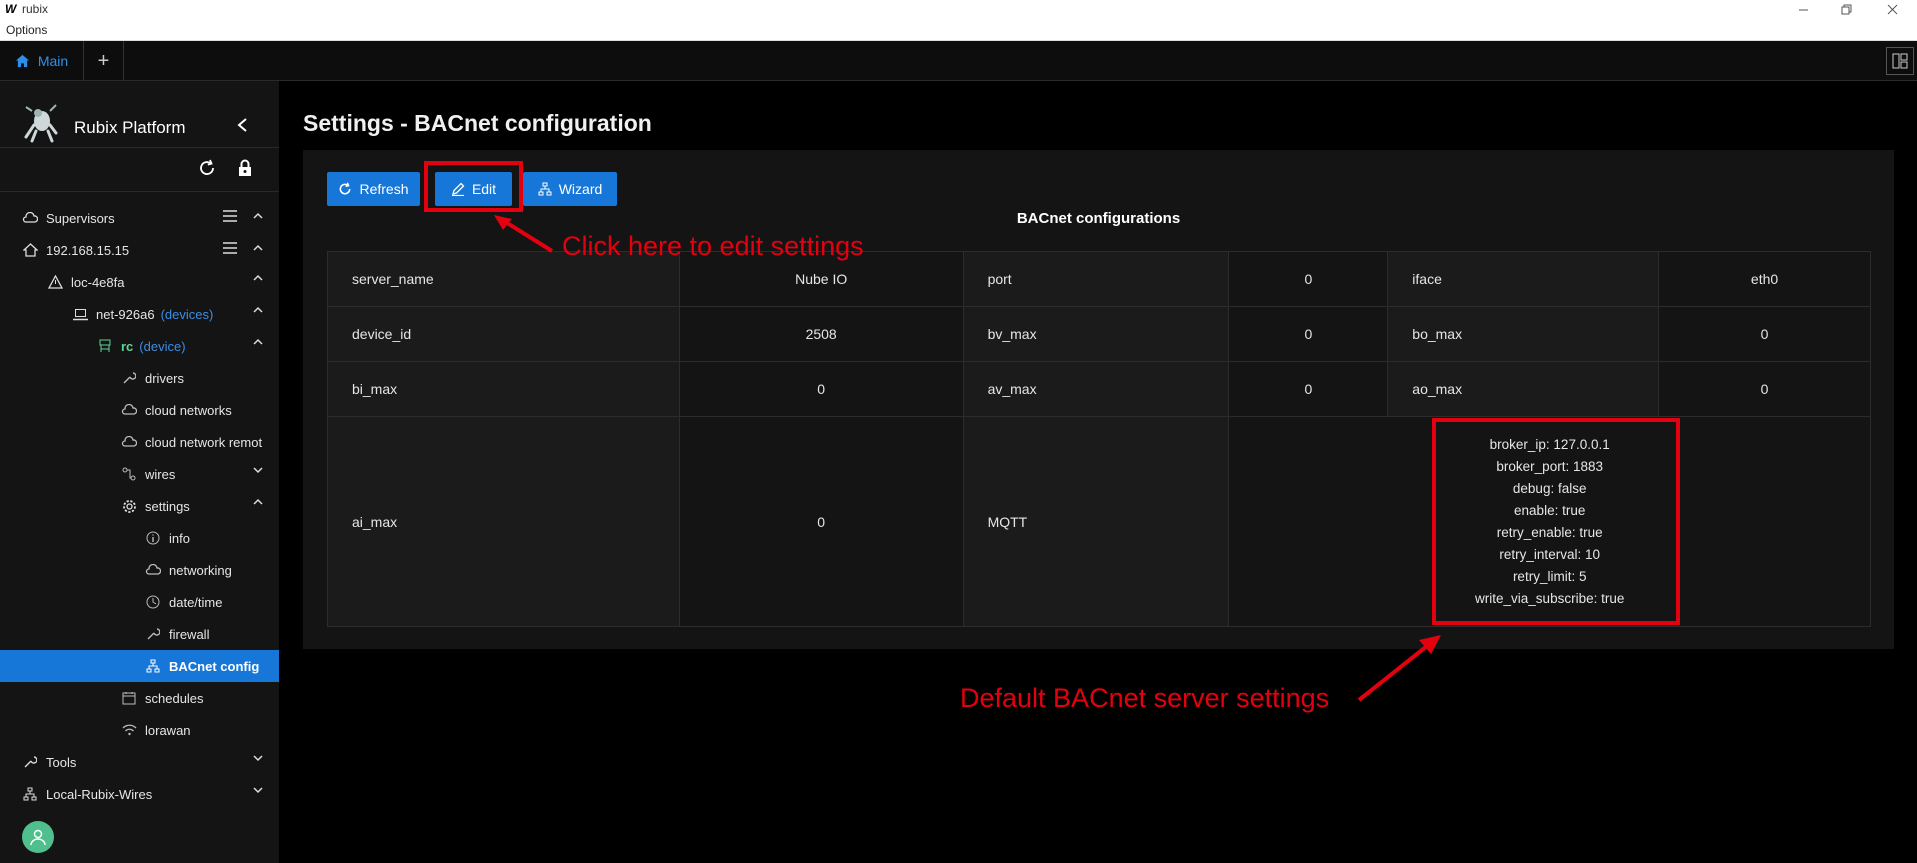  What do you see at coordinates (61, 762) in the screenshot?
I see `sidebar-item-label: Tools` at bounding box center [61, 762].